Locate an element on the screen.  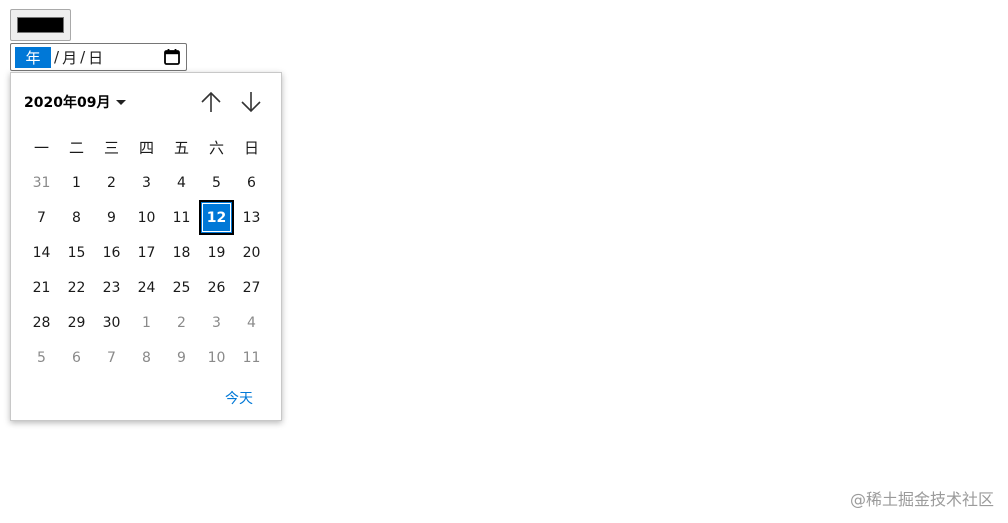
day-cell: 22 is located at coordinates (76, 287).